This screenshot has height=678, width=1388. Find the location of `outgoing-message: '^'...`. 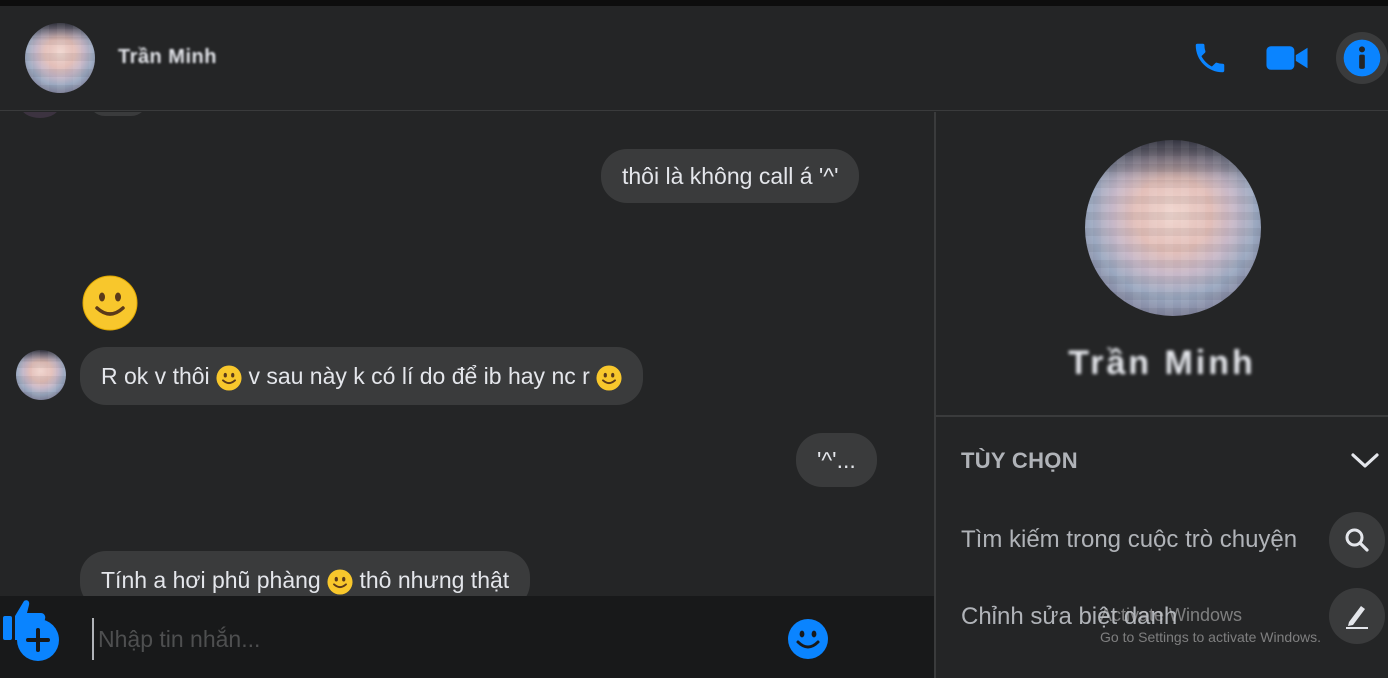

outgoing-message: '^'... is located at coordinates (836, 460).